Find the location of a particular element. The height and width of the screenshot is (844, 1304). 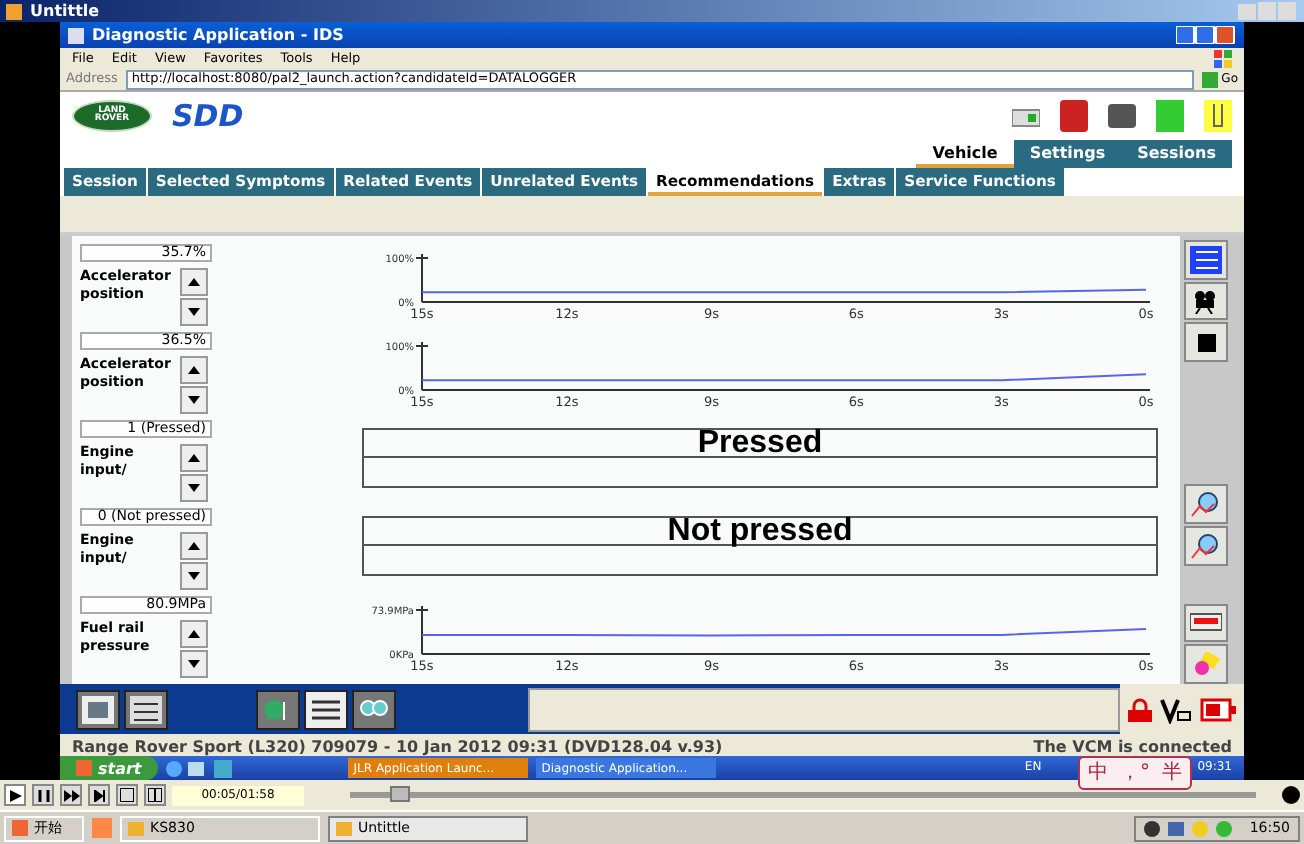

list-button is located at coordinates (1206, 260).